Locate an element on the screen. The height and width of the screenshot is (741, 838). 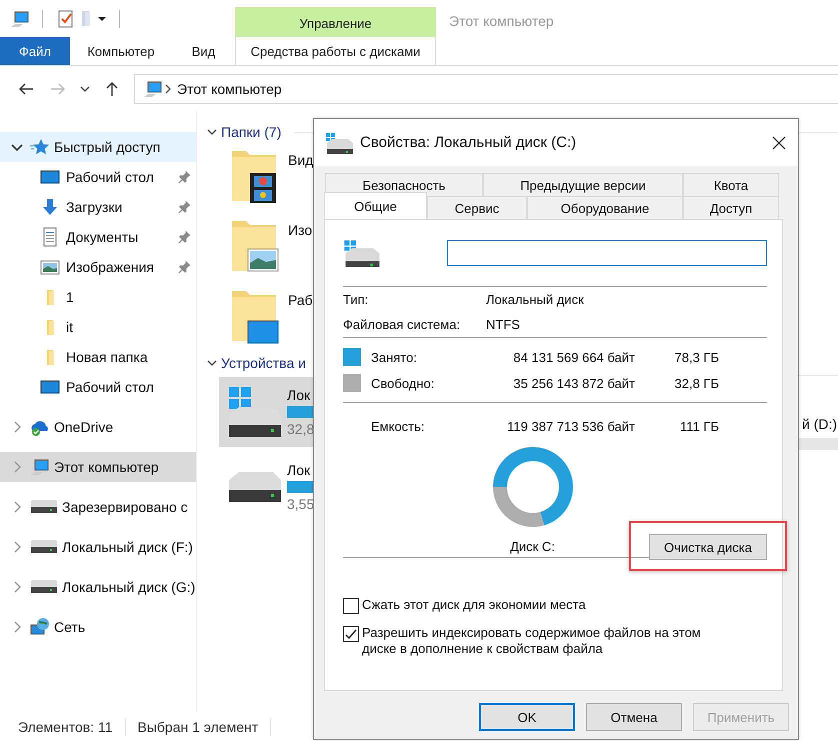
navigation-item: Загрузки is located at coordinates (98, 207).